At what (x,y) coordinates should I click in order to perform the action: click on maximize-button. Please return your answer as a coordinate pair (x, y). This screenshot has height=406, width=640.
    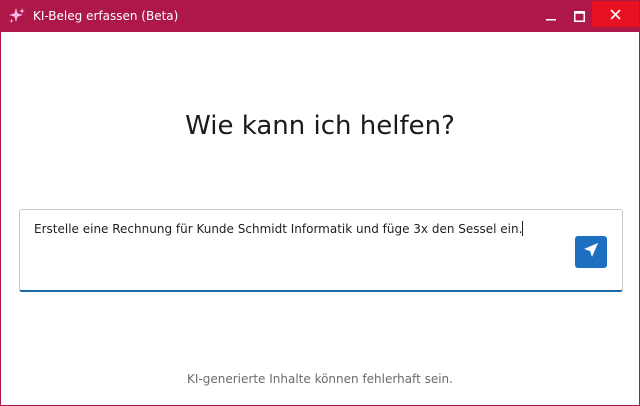
    Looking at the image, I should click on (579, 16).